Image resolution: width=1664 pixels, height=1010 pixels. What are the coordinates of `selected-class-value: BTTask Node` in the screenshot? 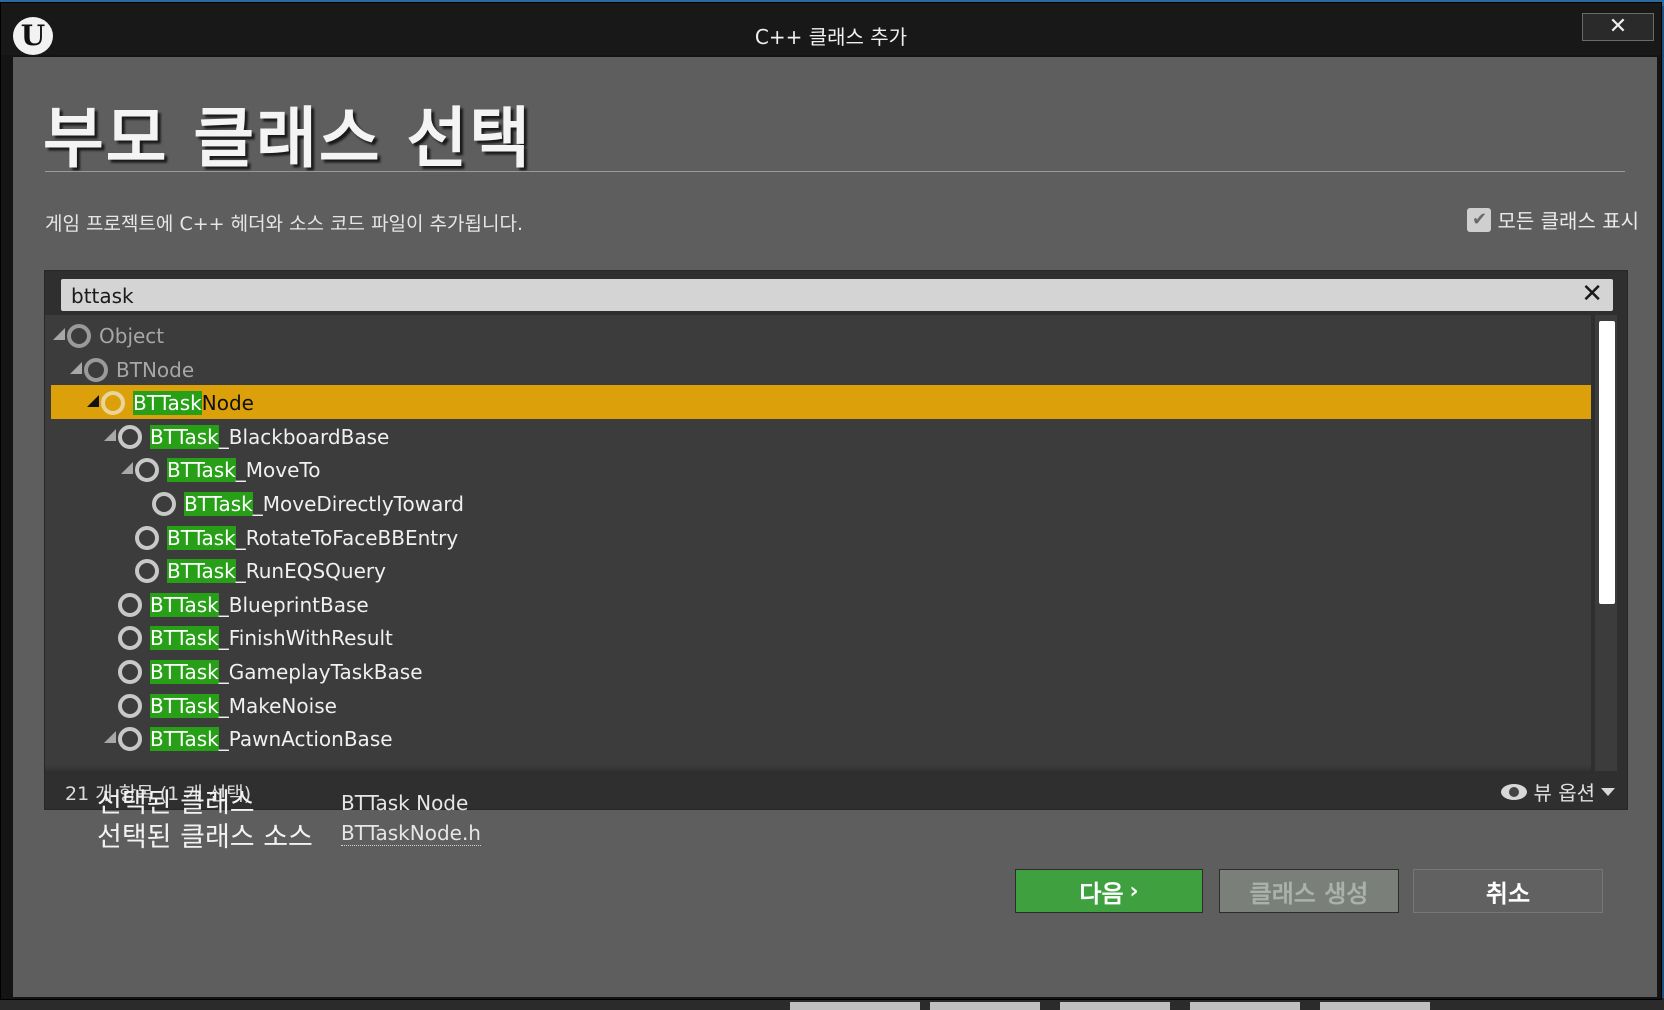 It's located at (405, 803).